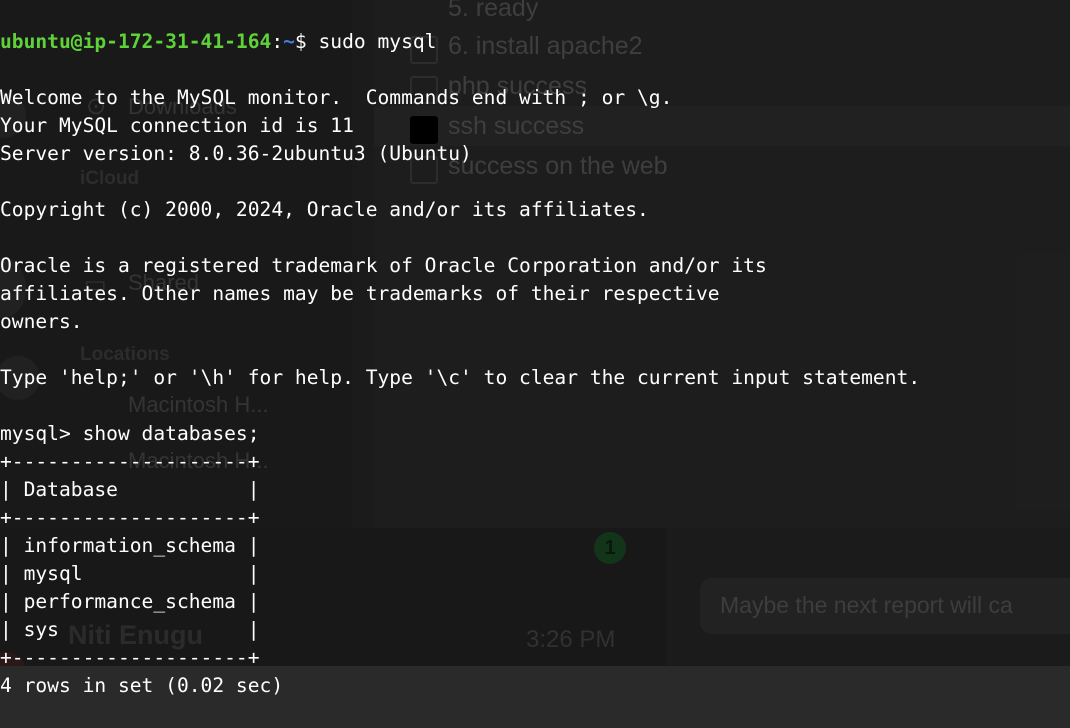 The image size is (1070, 728). I want to click on terminal-command: sudo mysql, so click(377, 41).